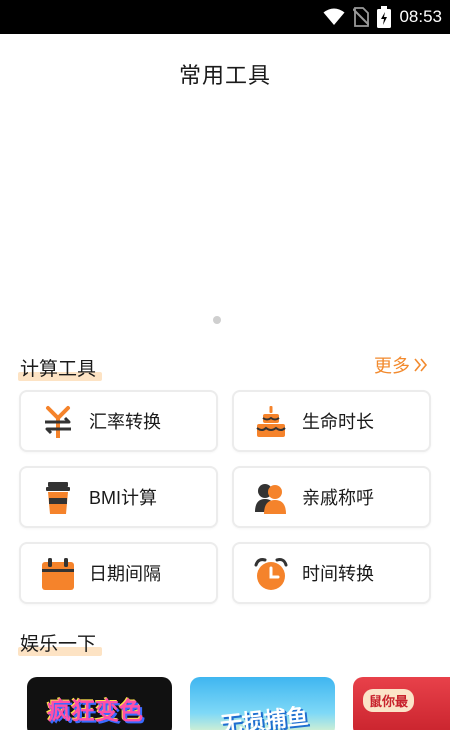 The image size is (450, 730). What do you see at coordinates (271, 421) in the screenshot?
I see `birthday-cake-icon` at bounding box center [271, 421].